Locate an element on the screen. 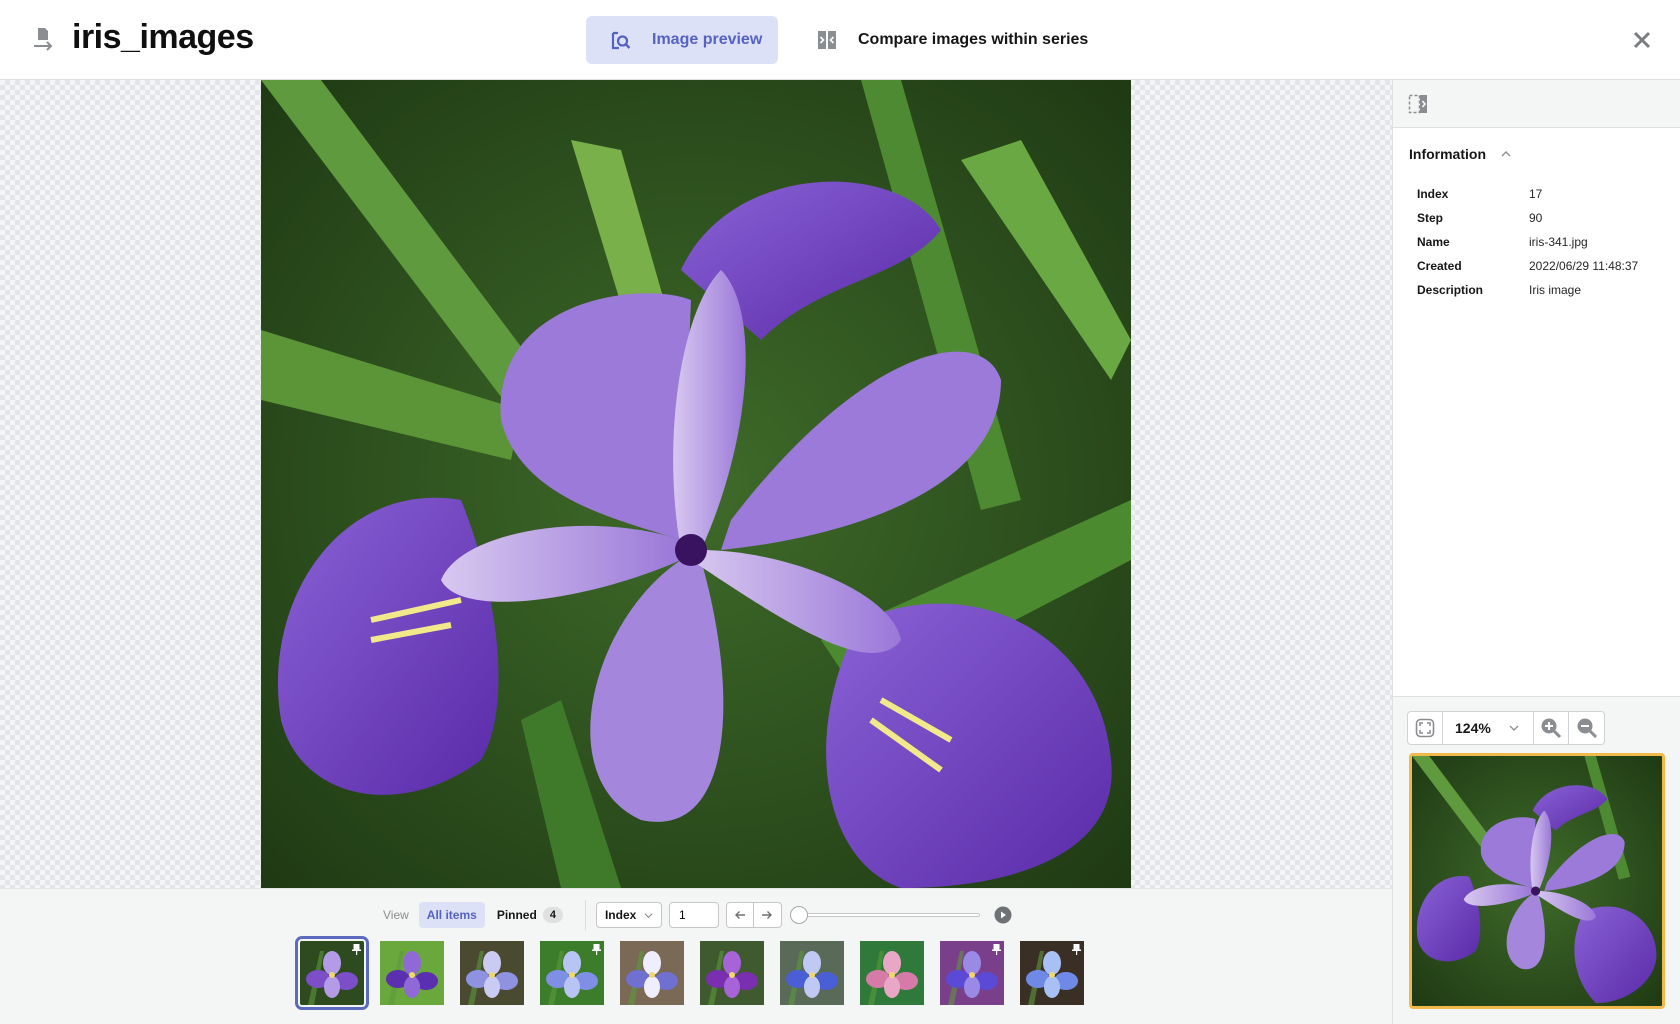  zoom-out-button is located at coordinates (1586, 728).